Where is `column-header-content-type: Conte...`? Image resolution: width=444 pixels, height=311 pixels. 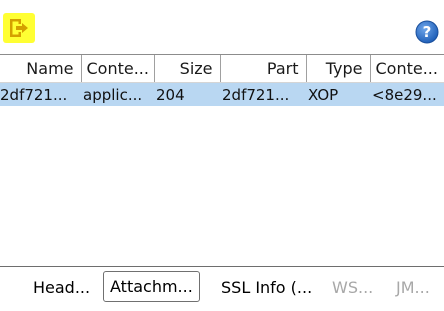 column-header-content-type: Conte... is located at coordinates (118, 69).